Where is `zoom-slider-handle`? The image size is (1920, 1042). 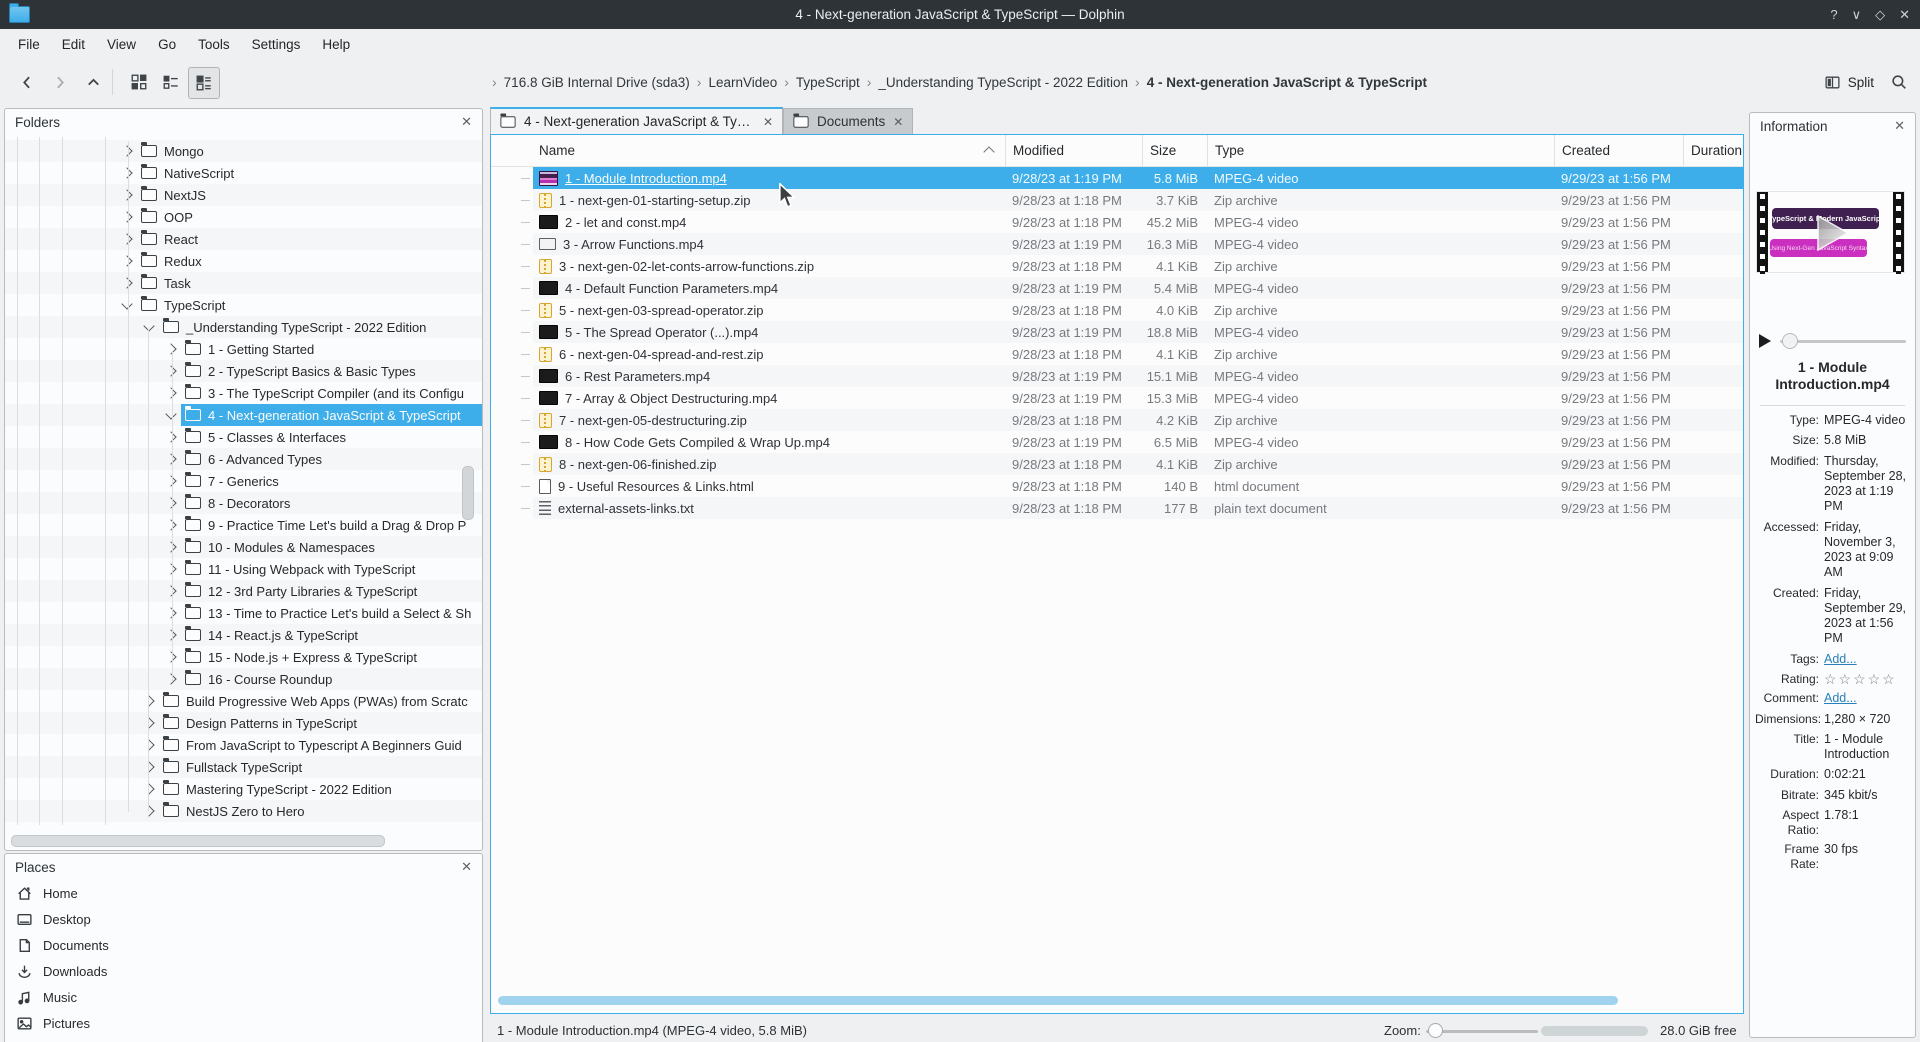
zoom-slider-handle is located at coordinates (1435, 1030).